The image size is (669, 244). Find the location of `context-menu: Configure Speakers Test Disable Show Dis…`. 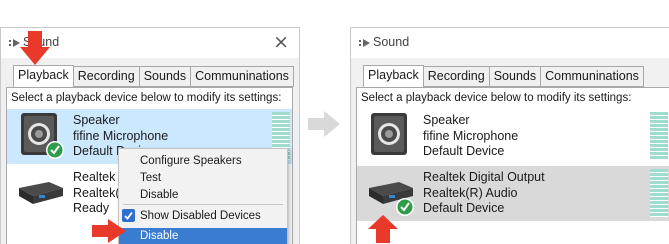

context-menu: Configure Speakers Test Disable Show Dis… is located at coordinates (203, 196).